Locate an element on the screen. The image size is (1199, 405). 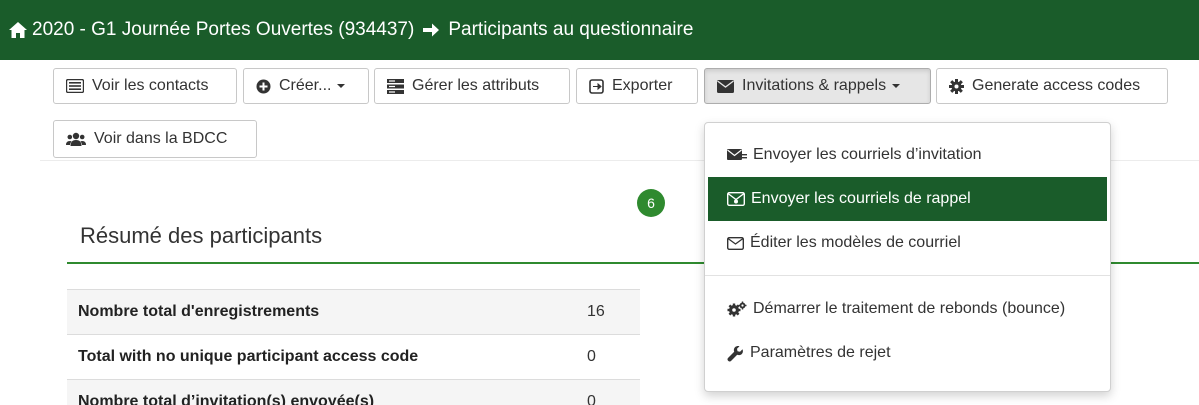
server-icon is located at coordinates (395, 86).